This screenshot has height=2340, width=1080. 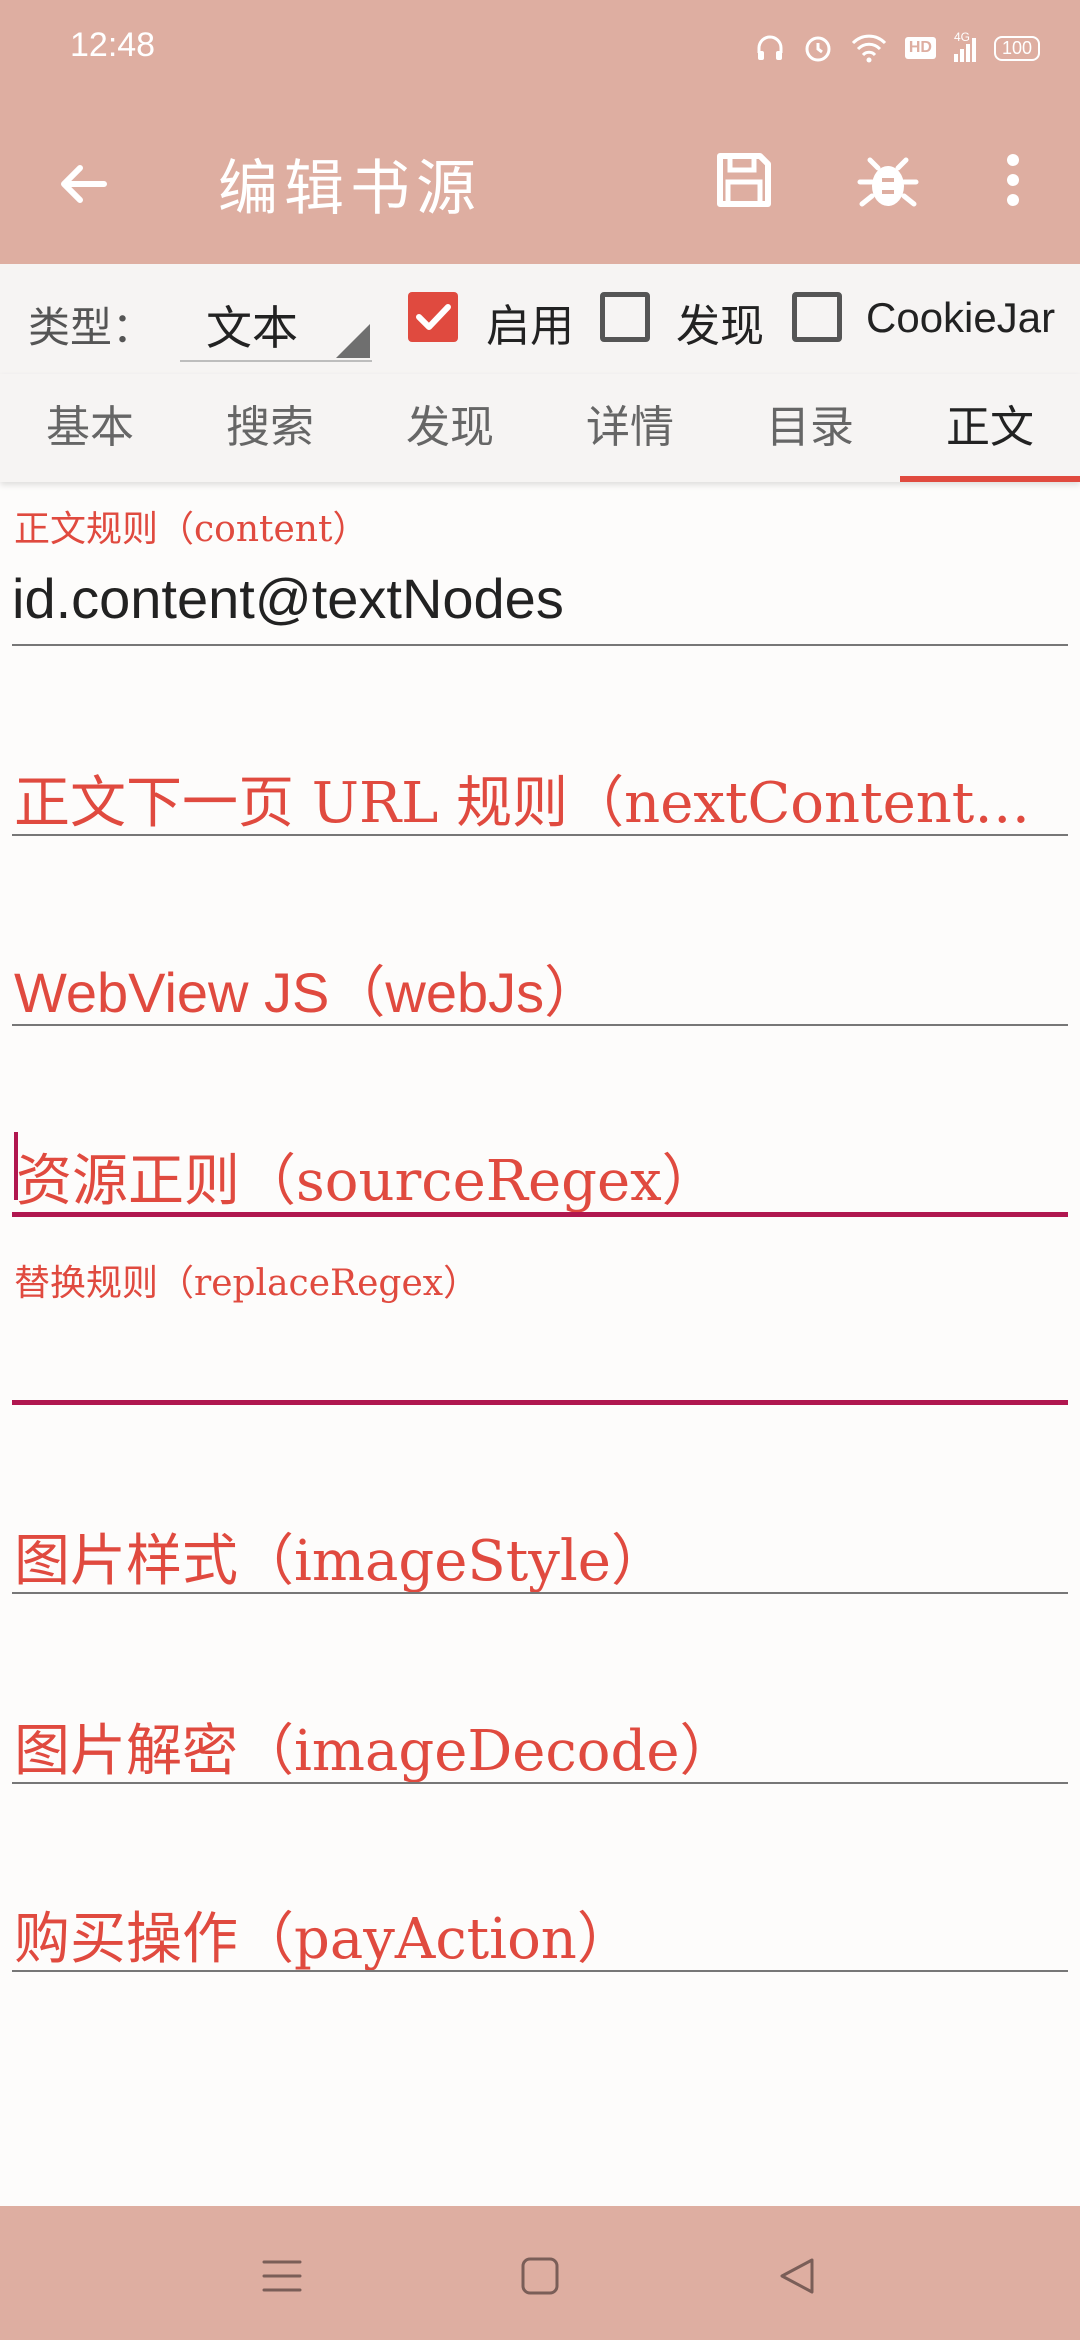 What do you see at coordinates (540, 1025) in the screenshot?
I see `webjs-underline` at bounding box center [540, 1025].